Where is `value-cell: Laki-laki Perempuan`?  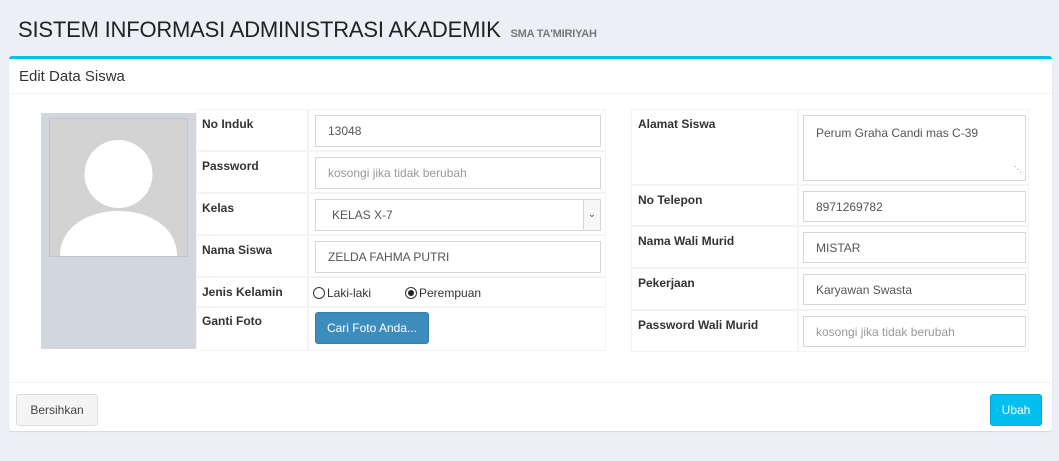 value-cell: Laki-laki Perempuan is located at coordinates (457, 292).